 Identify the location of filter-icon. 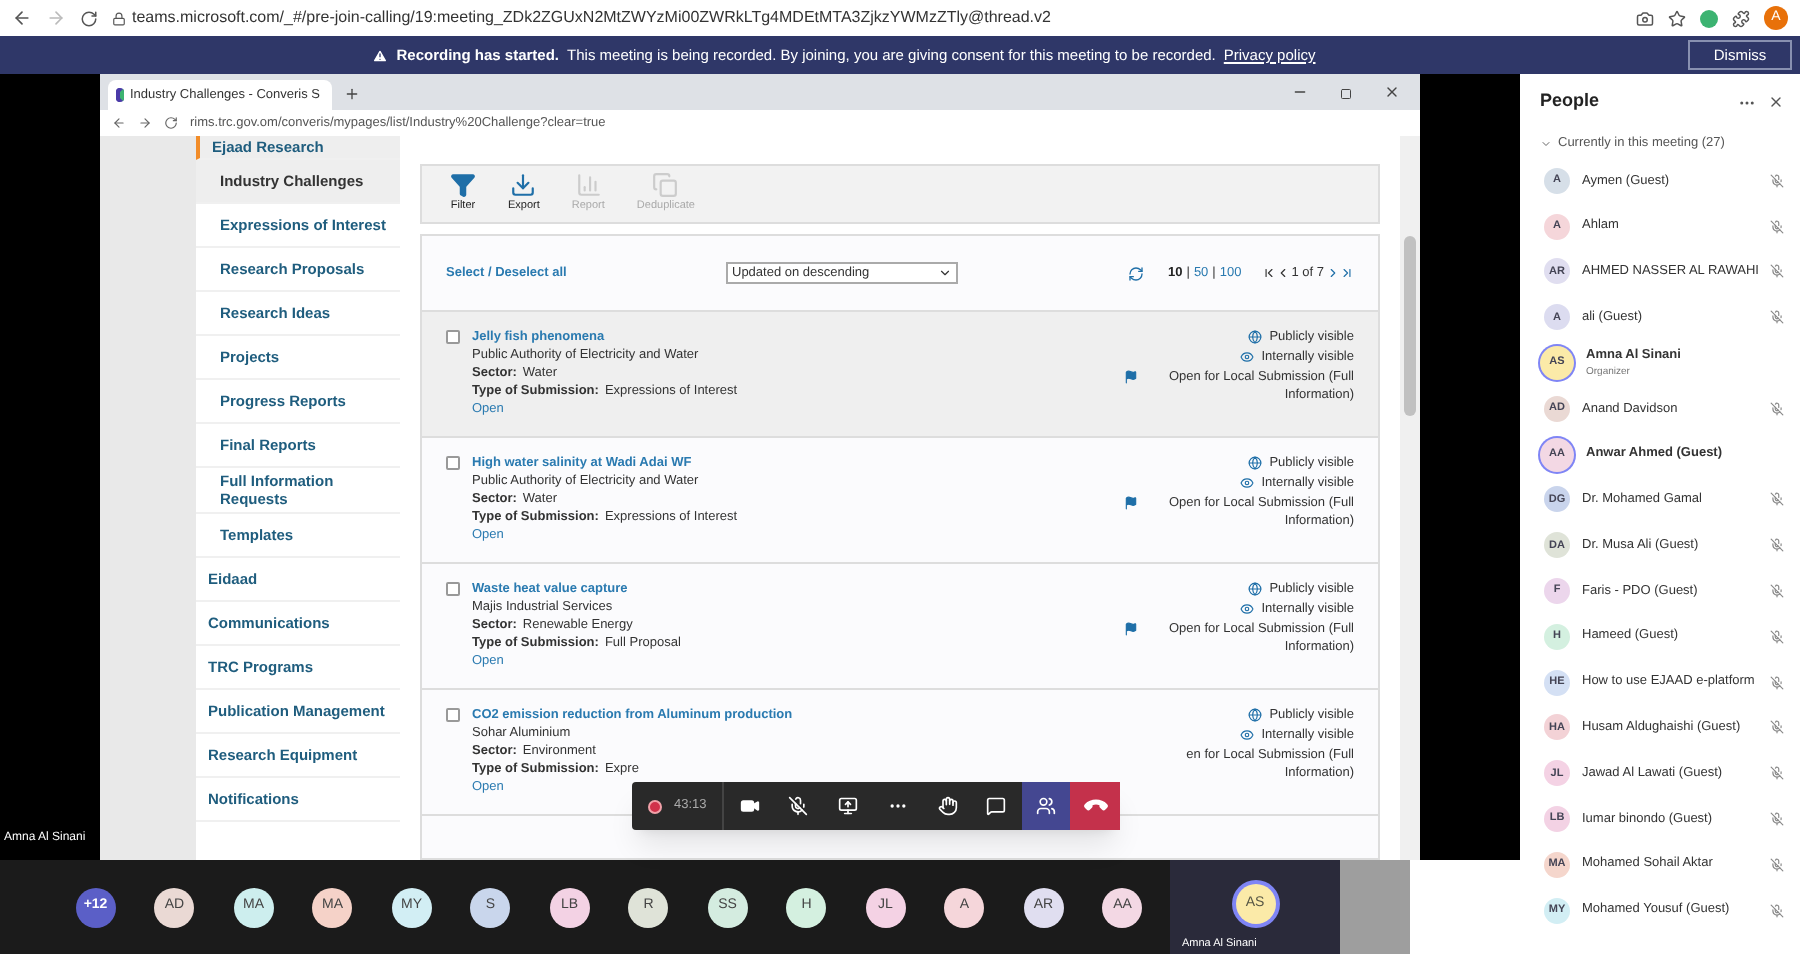
(463, 185).